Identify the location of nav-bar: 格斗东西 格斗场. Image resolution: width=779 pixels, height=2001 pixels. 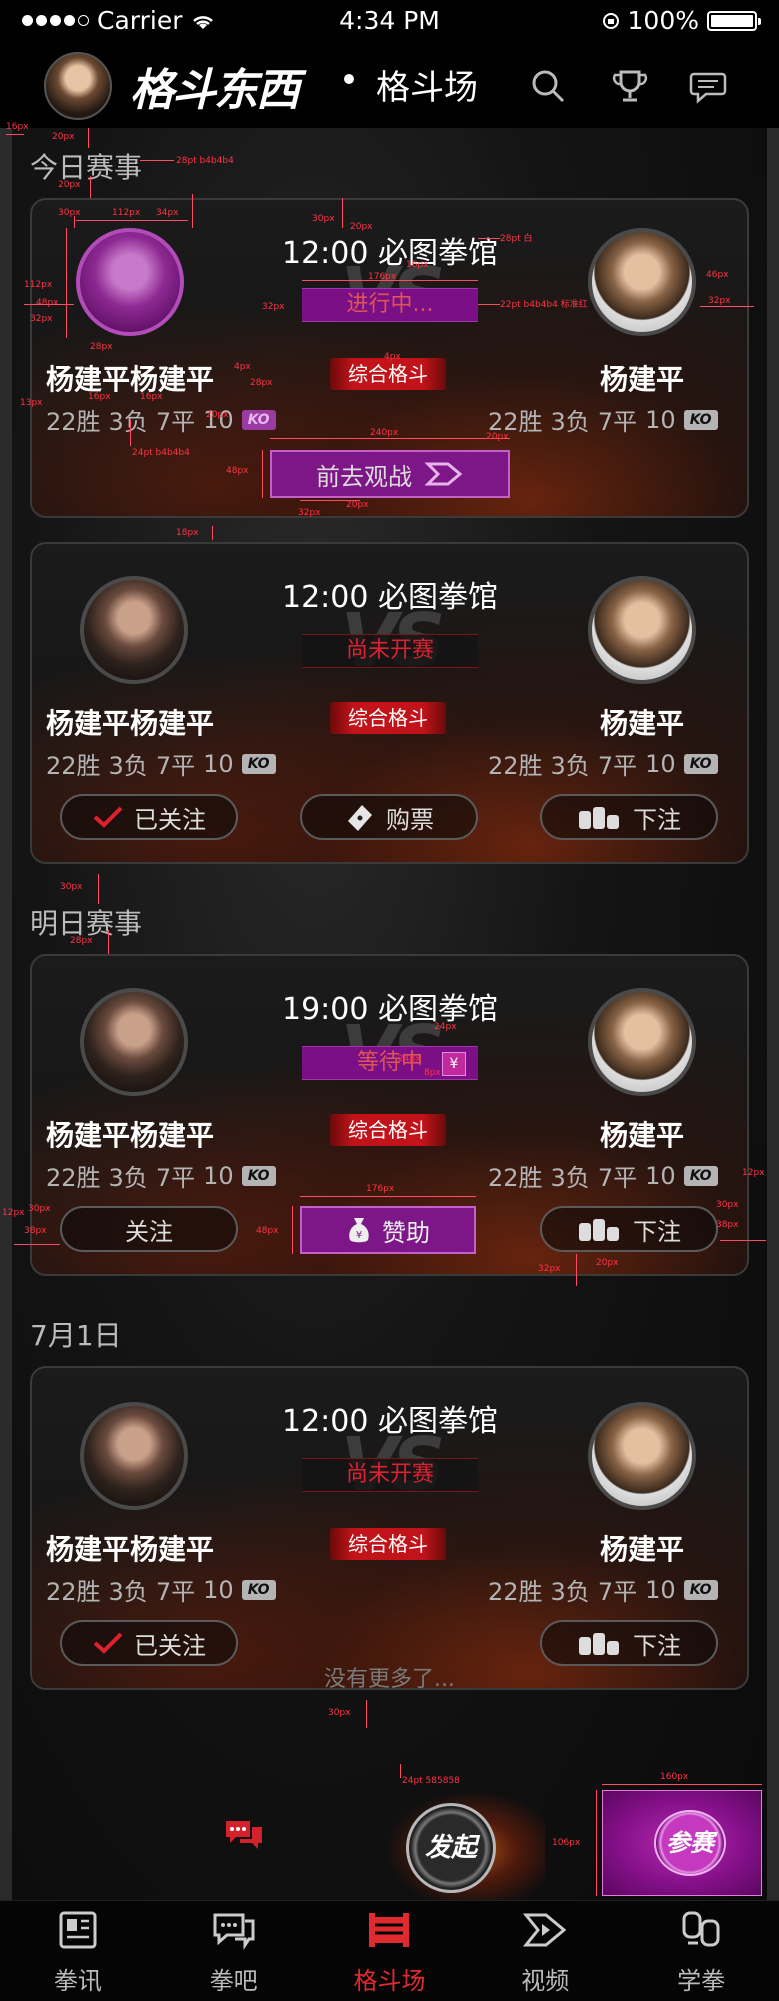
(389, 85).